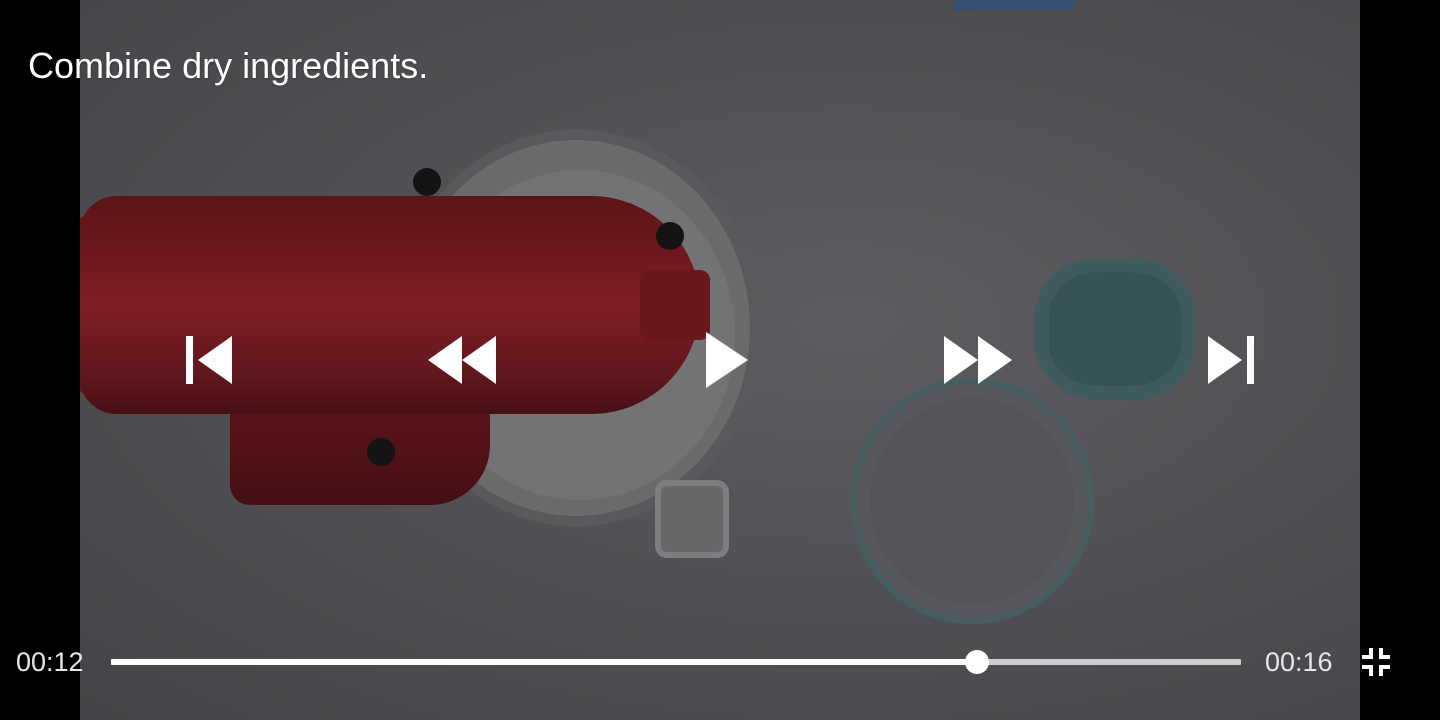 This screenshot has height=720, width=1440. I want to click on play-button, so click(726, 360).